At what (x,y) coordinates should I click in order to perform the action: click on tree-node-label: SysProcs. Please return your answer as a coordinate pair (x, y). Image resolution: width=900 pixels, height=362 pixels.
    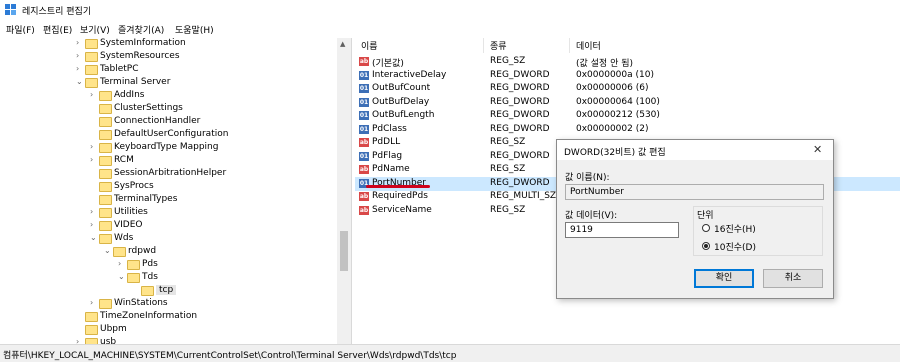
    Looking at the image, I should click on (134, 186).